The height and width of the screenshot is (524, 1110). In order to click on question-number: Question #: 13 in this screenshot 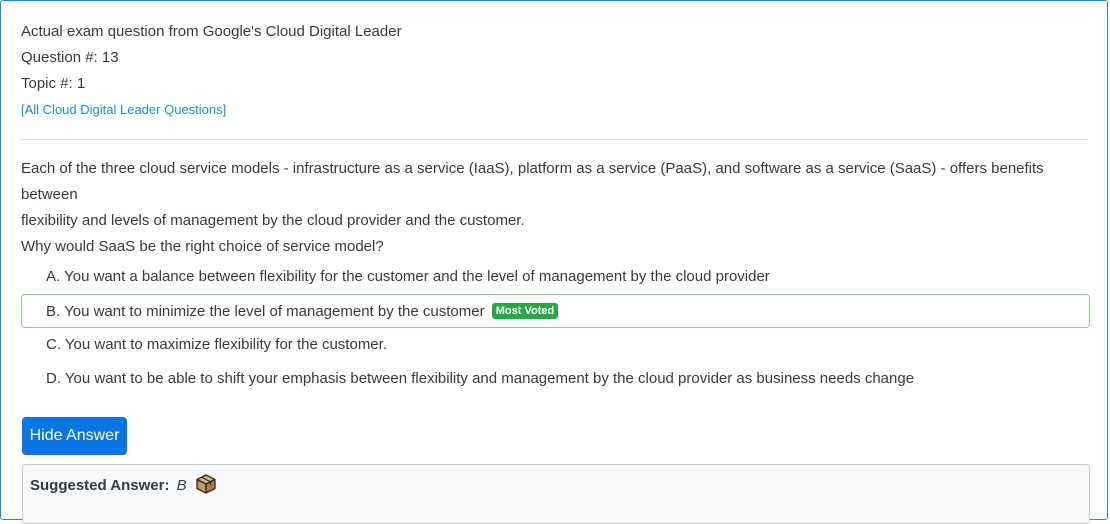, I will do `click(70, 57)`.